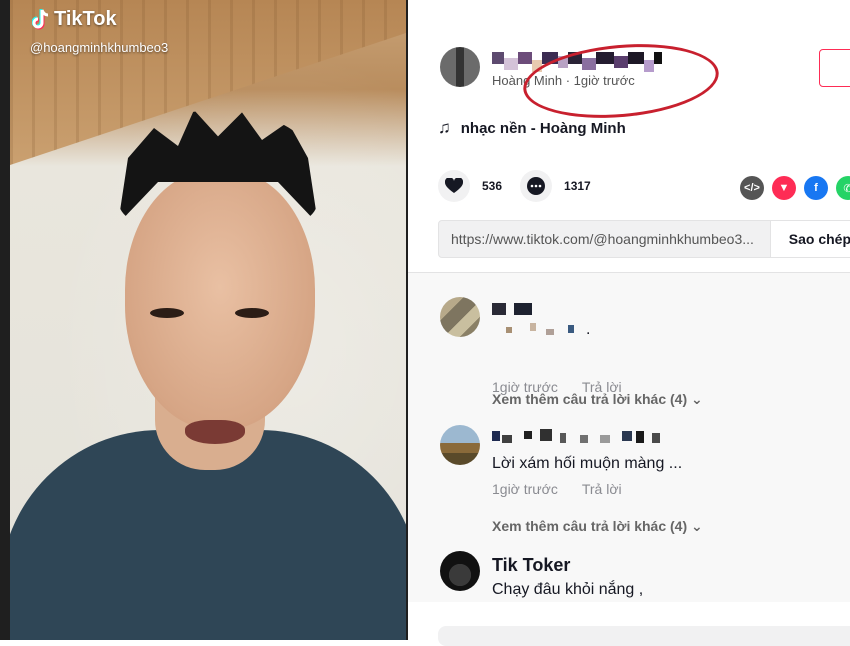  I want to click on video-handle: @hoangminhkhumbeo3, so click(99, 47).